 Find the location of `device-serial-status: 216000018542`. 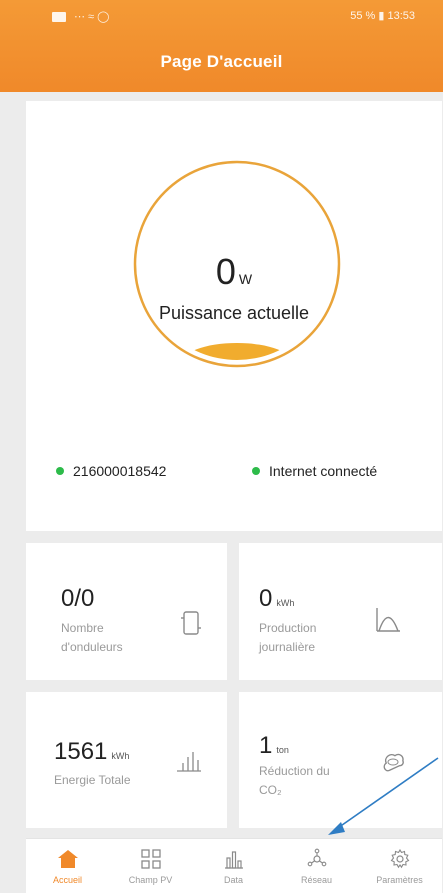

device-serial-status: 216000018542 is located at coordinates (111, 471).